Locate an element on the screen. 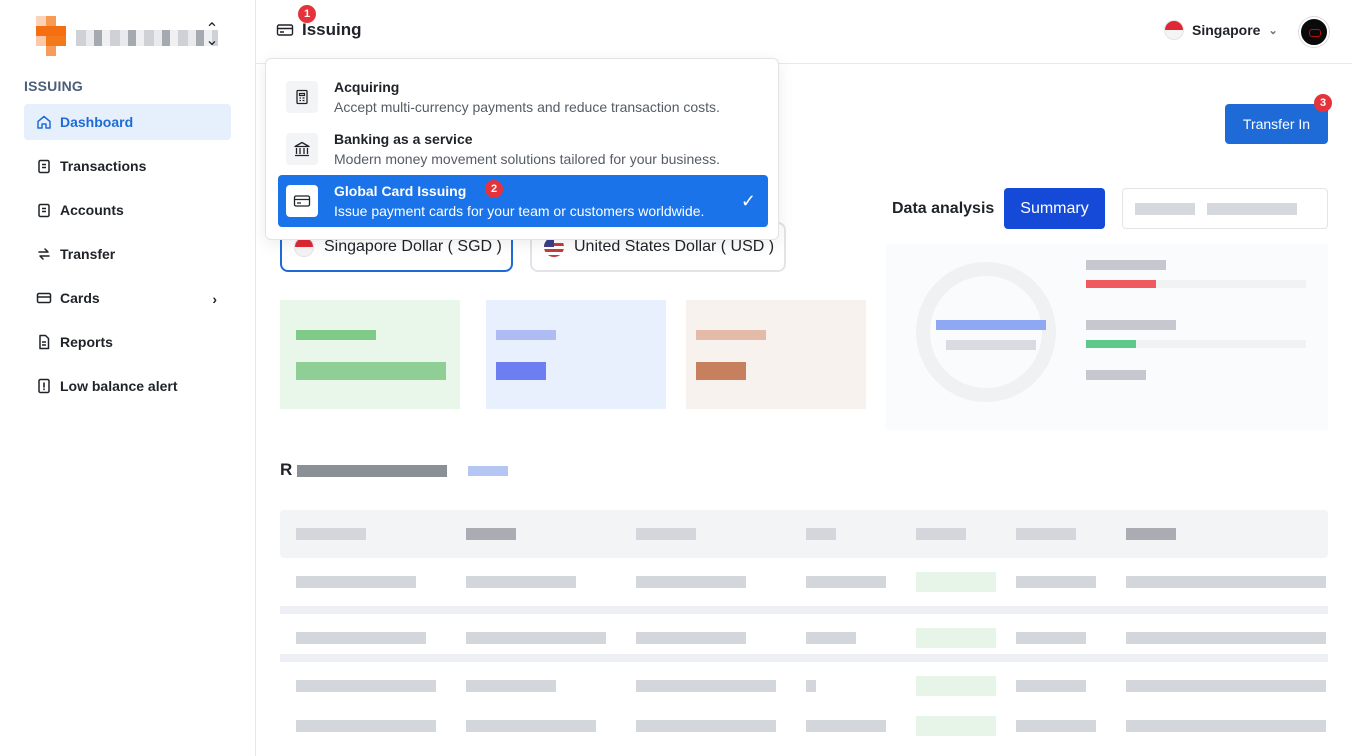  sidebar-item-low-balance-alert: Low balance alert is located at coordinates (127, 386).